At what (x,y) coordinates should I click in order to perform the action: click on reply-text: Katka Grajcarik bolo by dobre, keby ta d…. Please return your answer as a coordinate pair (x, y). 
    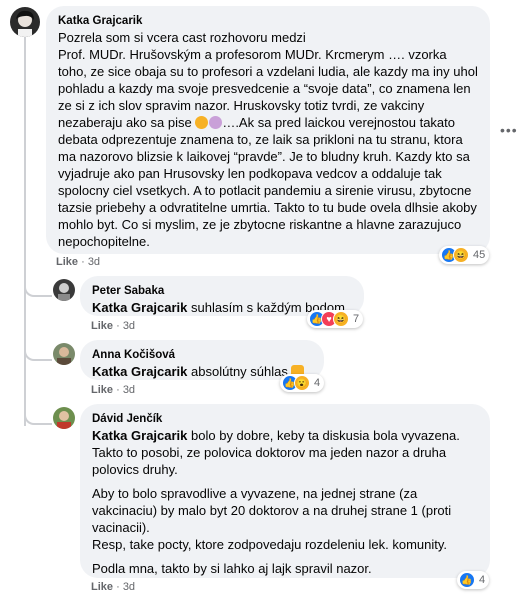
    Looking at the image, I should click on (285, 452).